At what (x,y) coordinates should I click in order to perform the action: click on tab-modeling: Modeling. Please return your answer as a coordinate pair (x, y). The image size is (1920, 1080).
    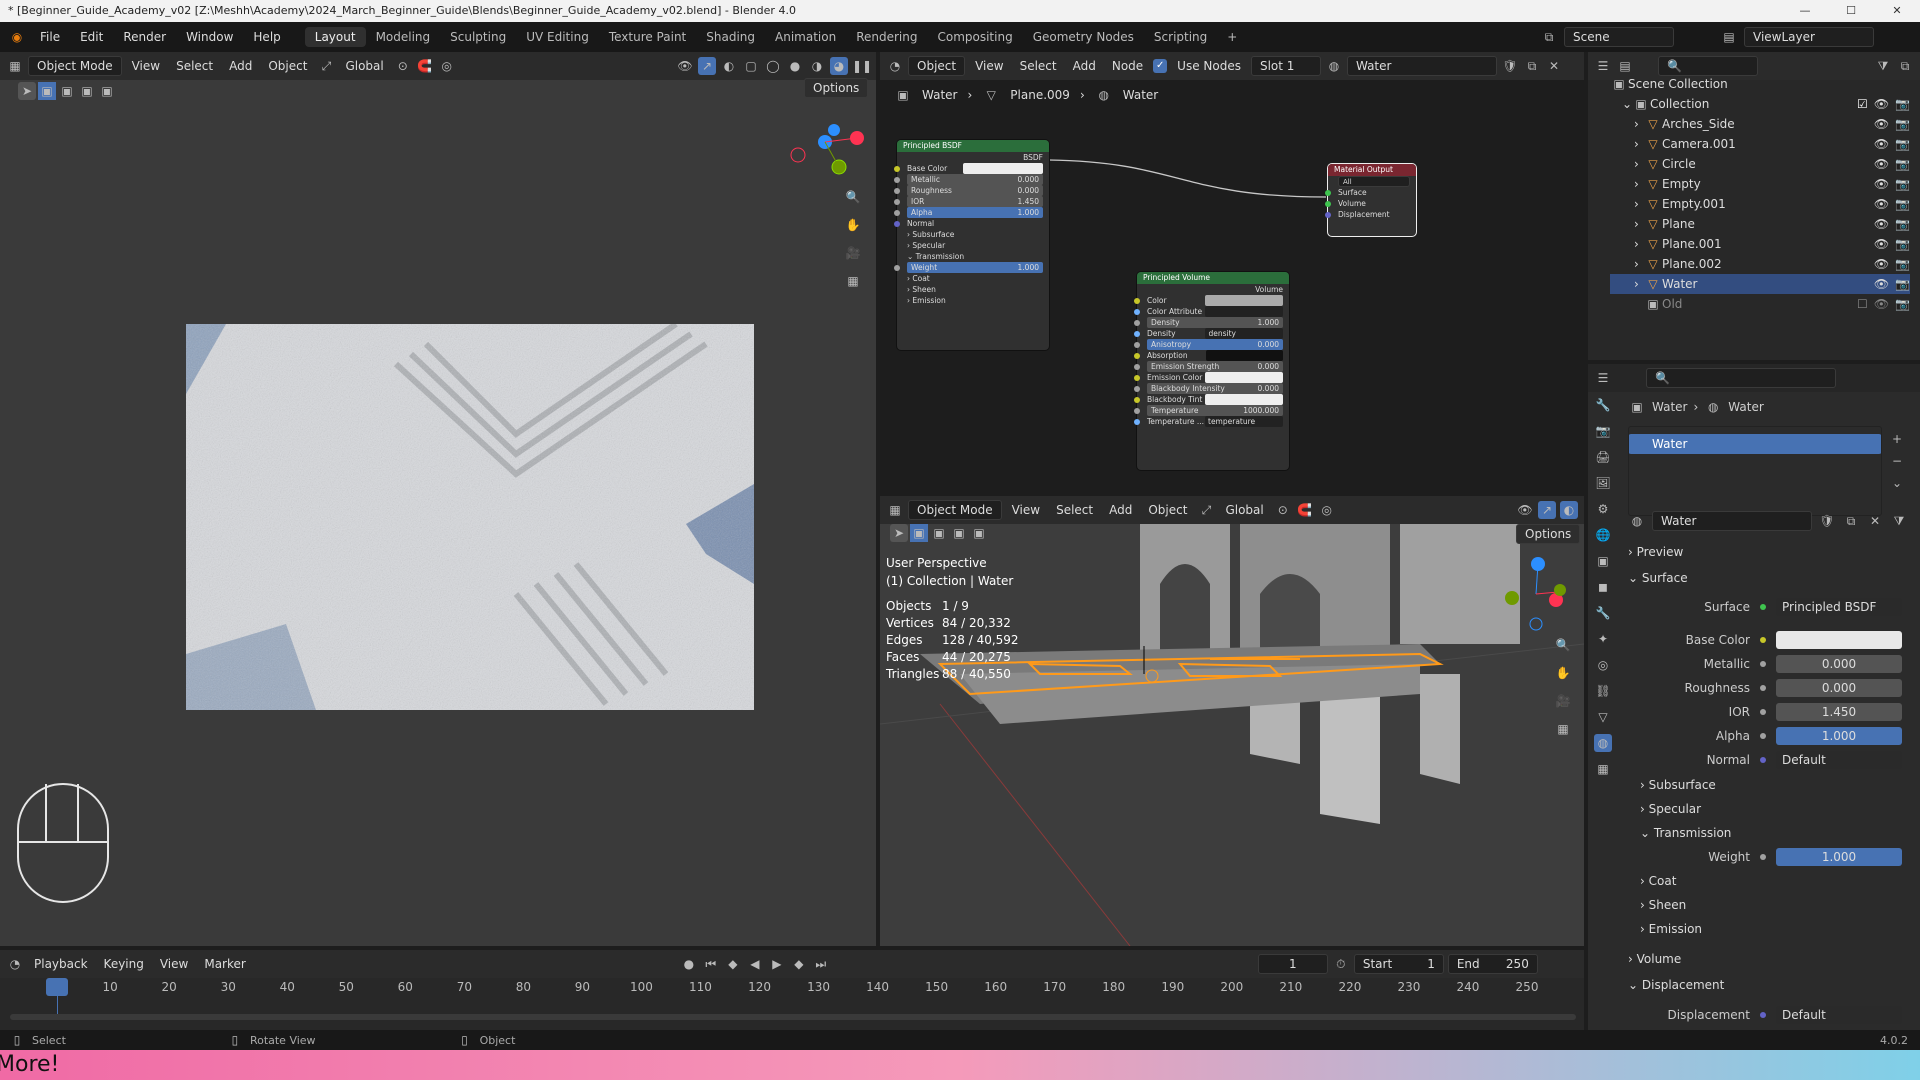
    Looking at the image, I should click on (403, 37).